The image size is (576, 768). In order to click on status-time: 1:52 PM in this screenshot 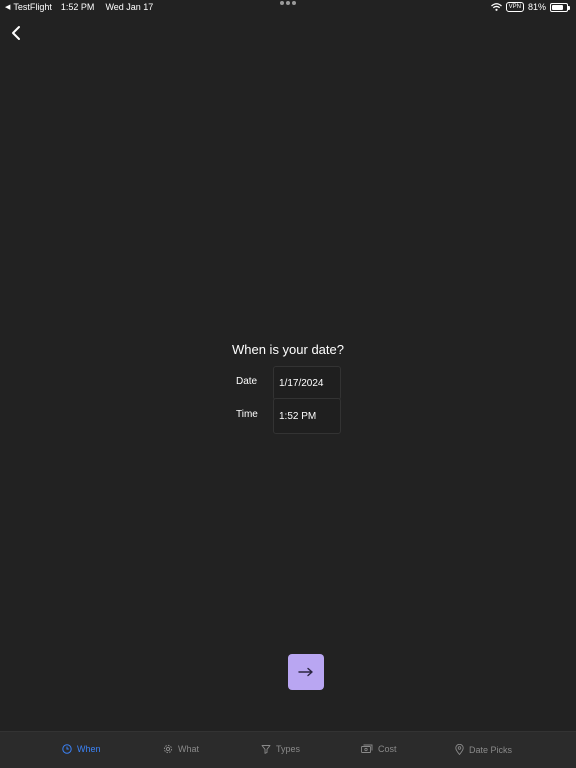, I will do `click(77, 7)`.